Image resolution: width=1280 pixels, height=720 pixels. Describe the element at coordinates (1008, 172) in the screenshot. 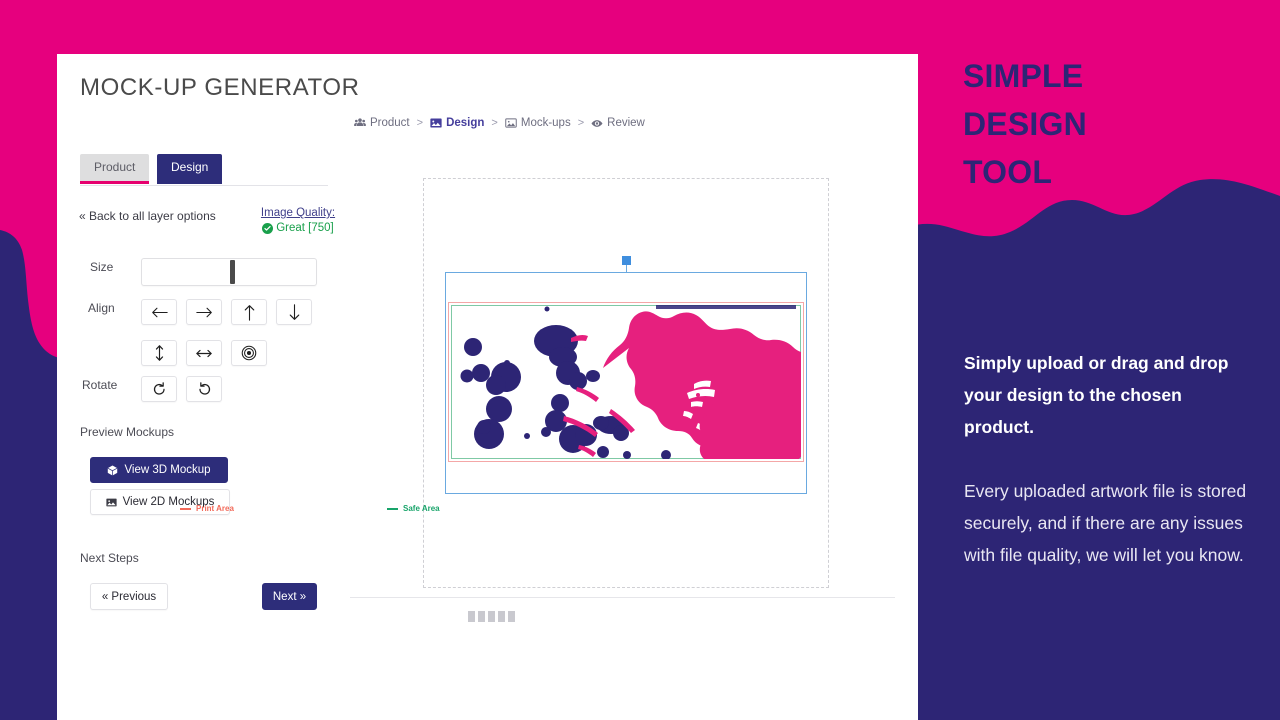

I see `marketing-heading-line-3: TOOL` at that location.